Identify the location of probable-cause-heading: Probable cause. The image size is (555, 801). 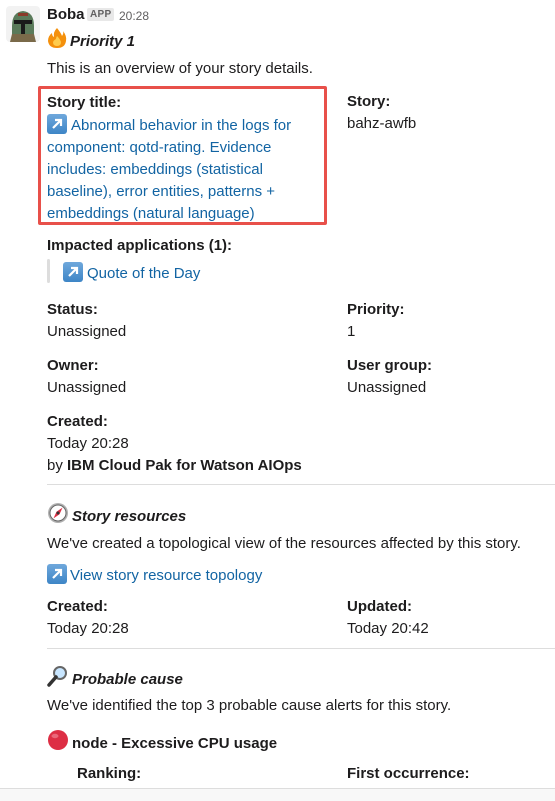
(115, 678).